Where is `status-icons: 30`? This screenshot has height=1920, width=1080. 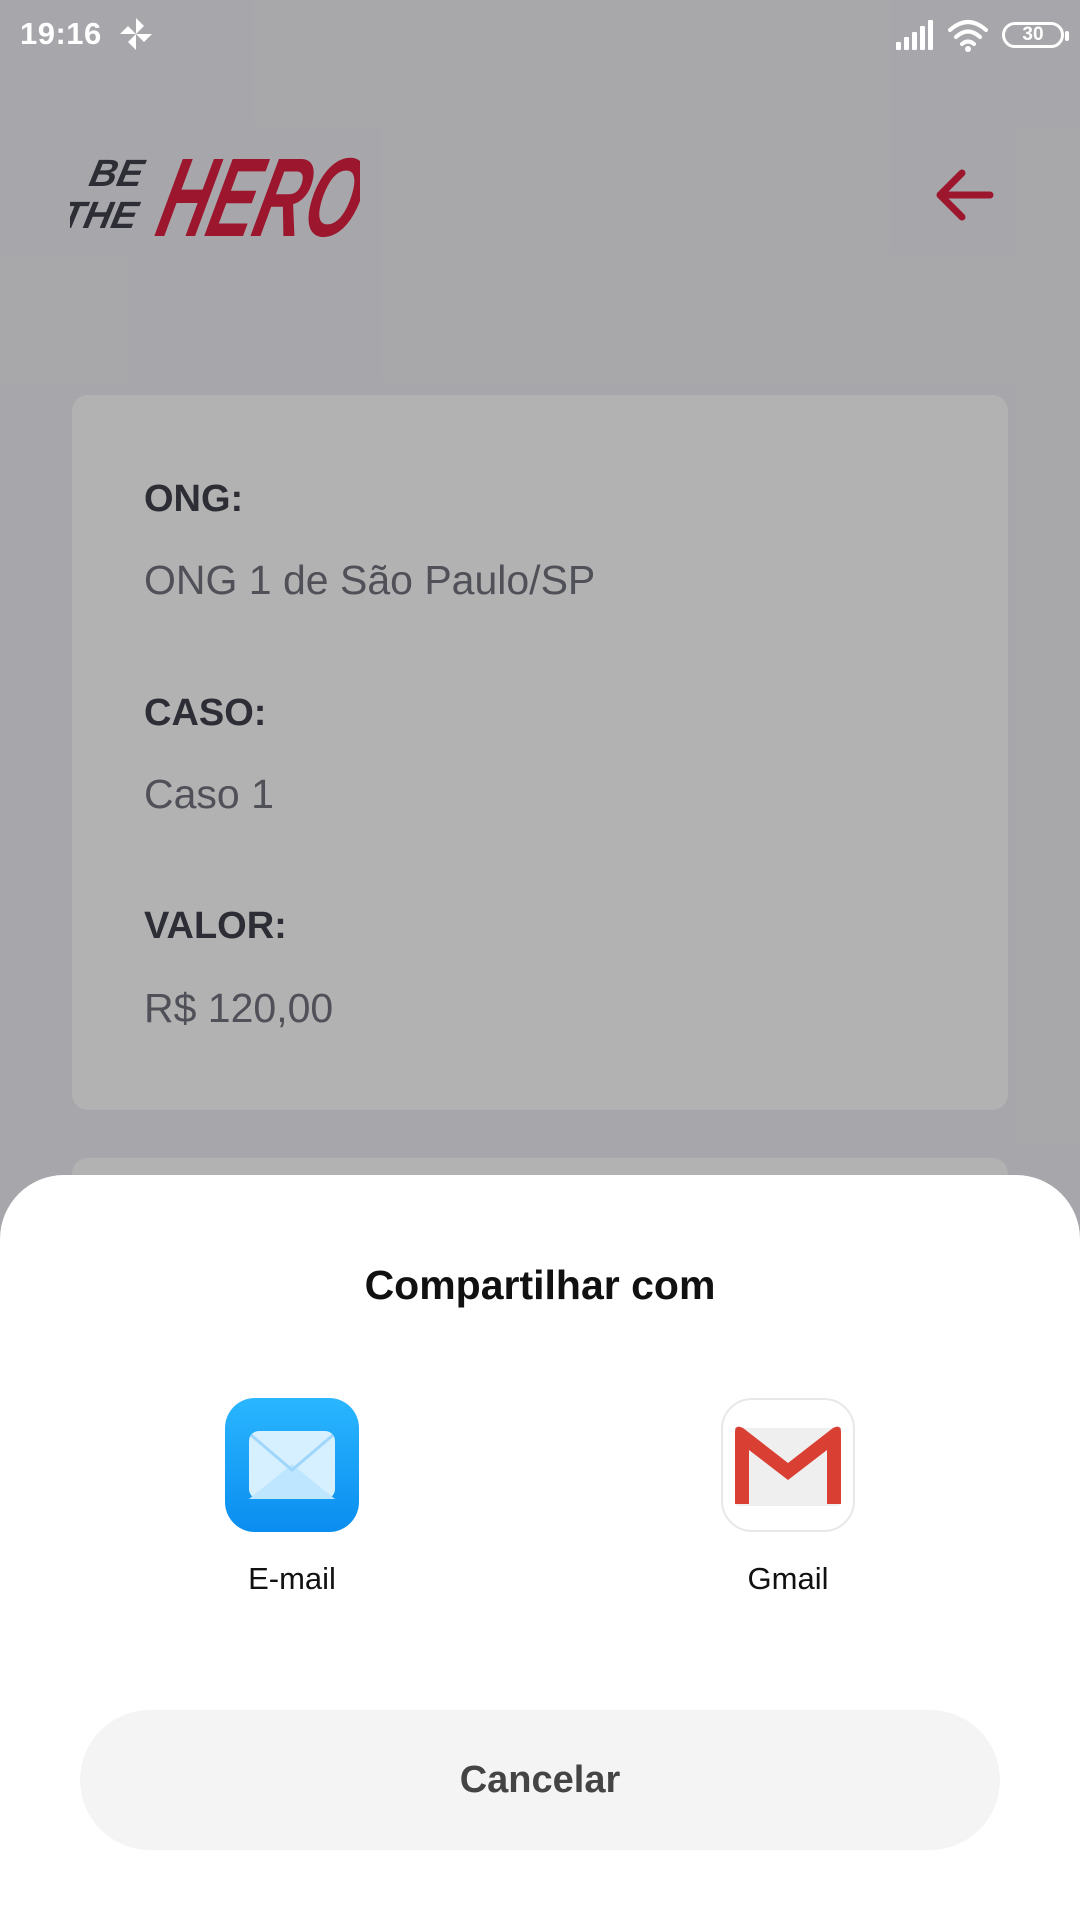 status-icons: 30 is located at coordinates (981, 35).